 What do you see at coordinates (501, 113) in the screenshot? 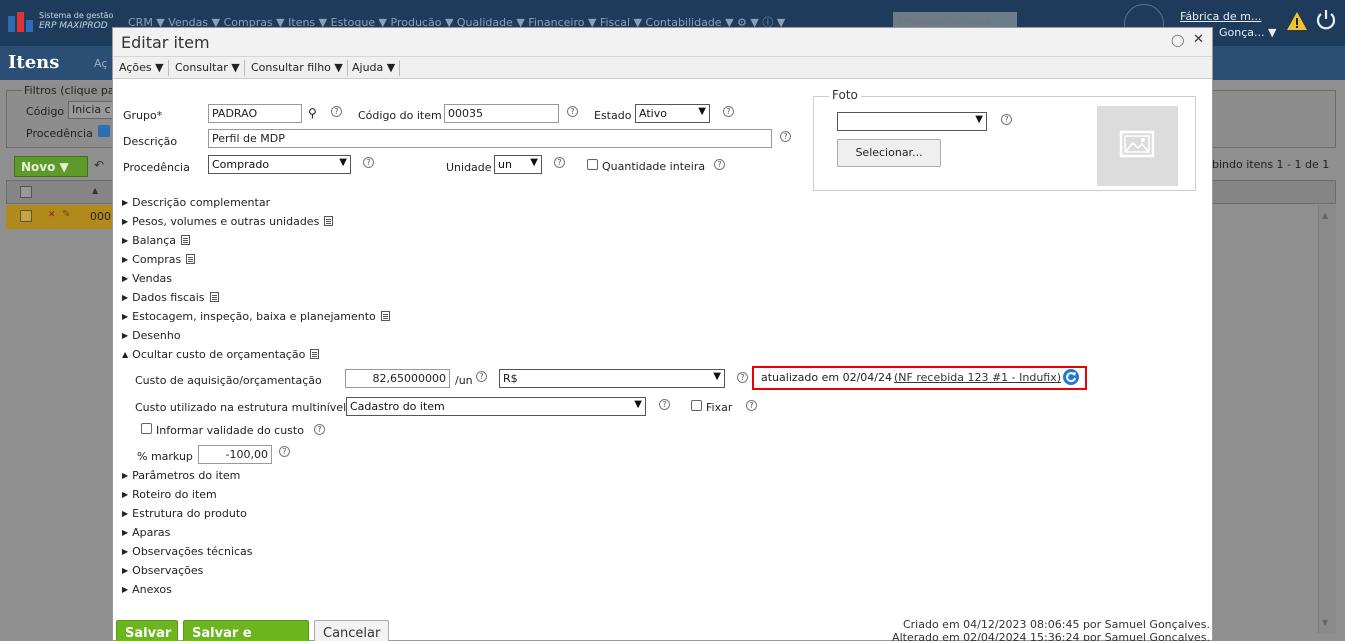
I see `item-code-input: 00035` at bounding box center [501, 113].